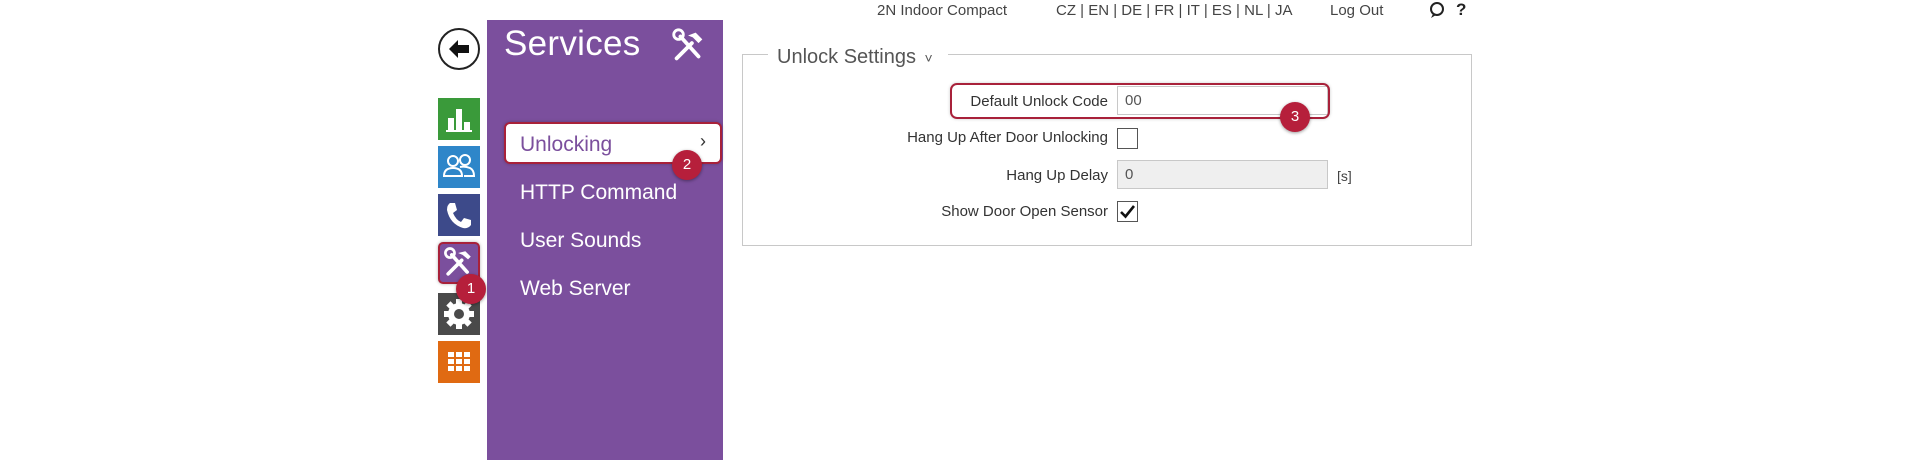 This screenshot has width=1920, height=460. I want to click on menu-item-label: Unlocking, so click(566, 144).